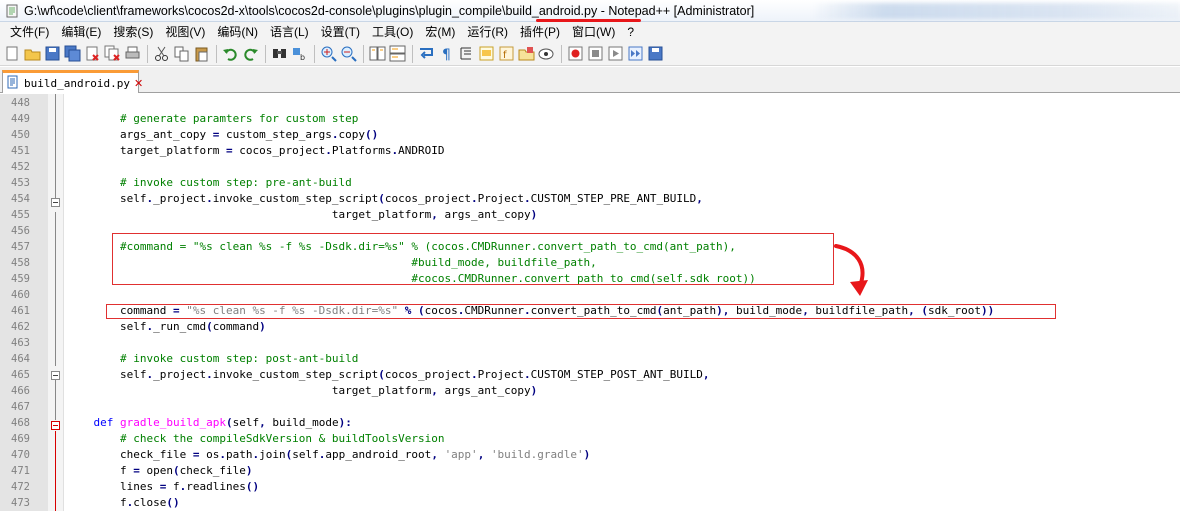 Image resolution: width=1180 pixels, height=511 pixels. I want to click on sync-horizontal-icon, so click(397, 53).